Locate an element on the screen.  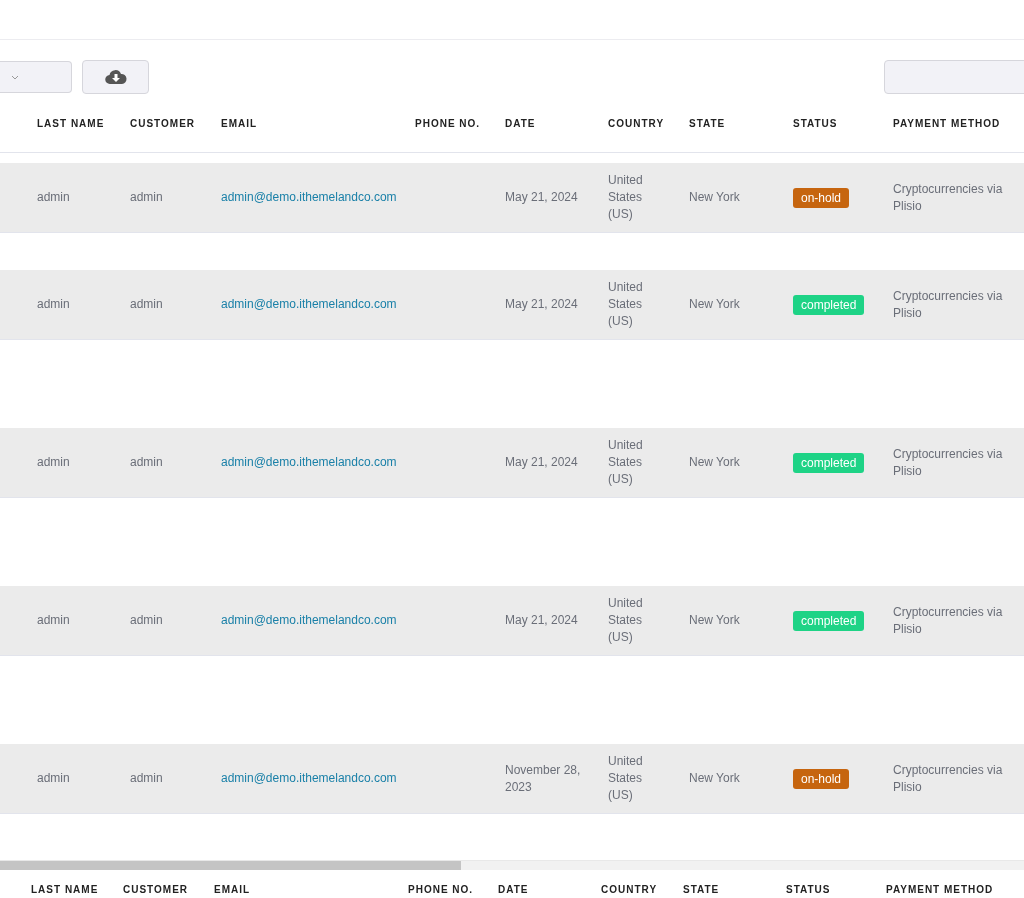
horizontal-scrollbar is located at coordinates (512, 865).